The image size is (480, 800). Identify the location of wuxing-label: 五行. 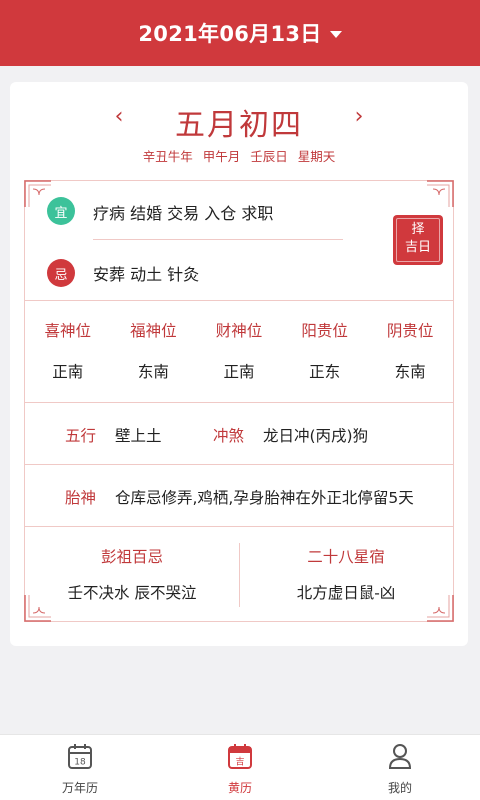
(81, 436).